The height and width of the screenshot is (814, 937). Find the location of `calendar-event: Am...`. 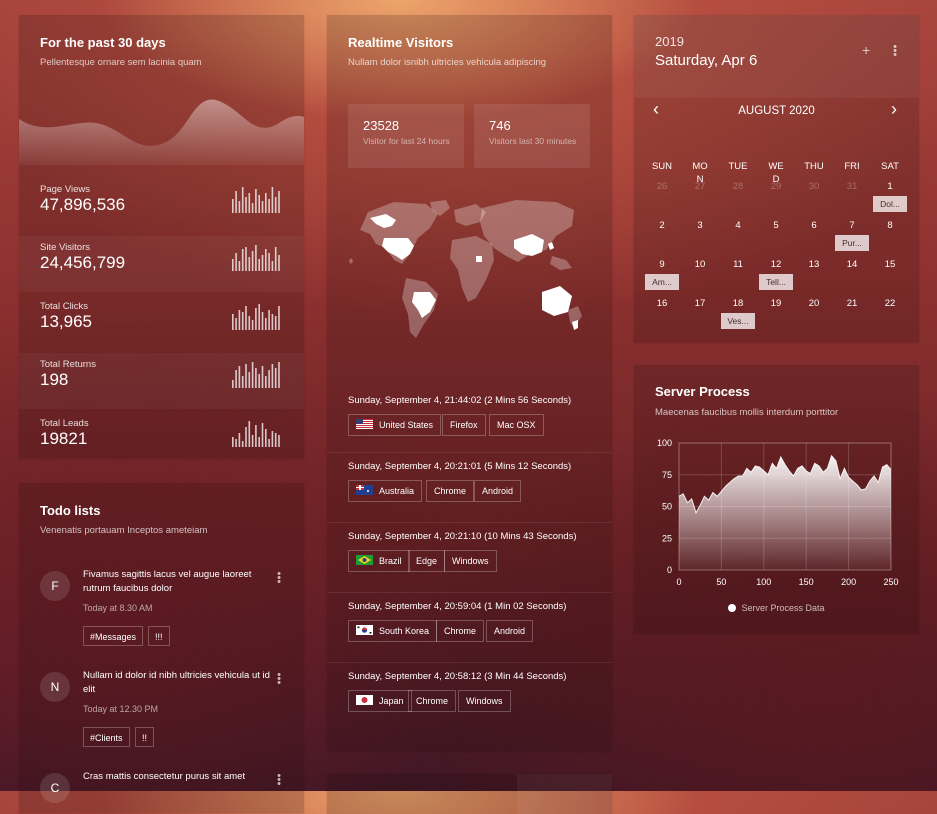

calendar-event: Am... is located at coordinates (662, 282).